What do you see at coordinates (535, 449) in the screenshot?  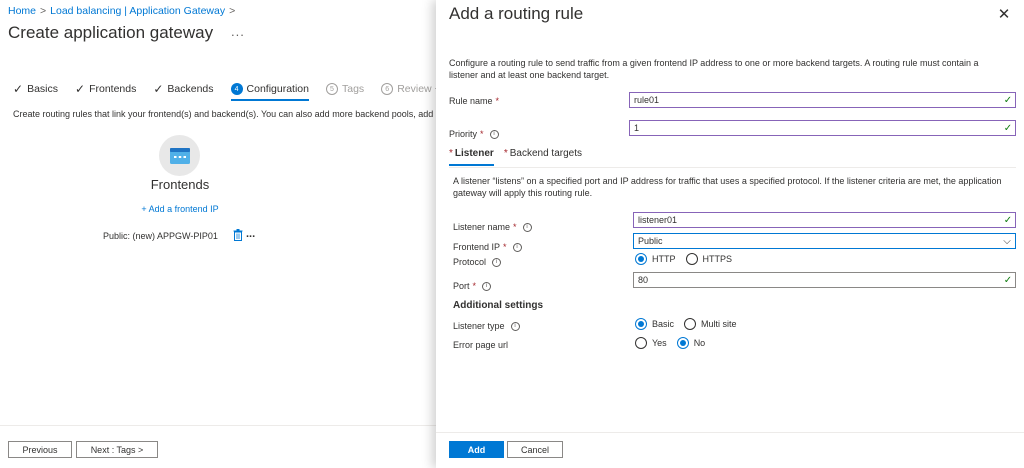 I see `cancel-button: Cancel` at bounding box center [535, 449].